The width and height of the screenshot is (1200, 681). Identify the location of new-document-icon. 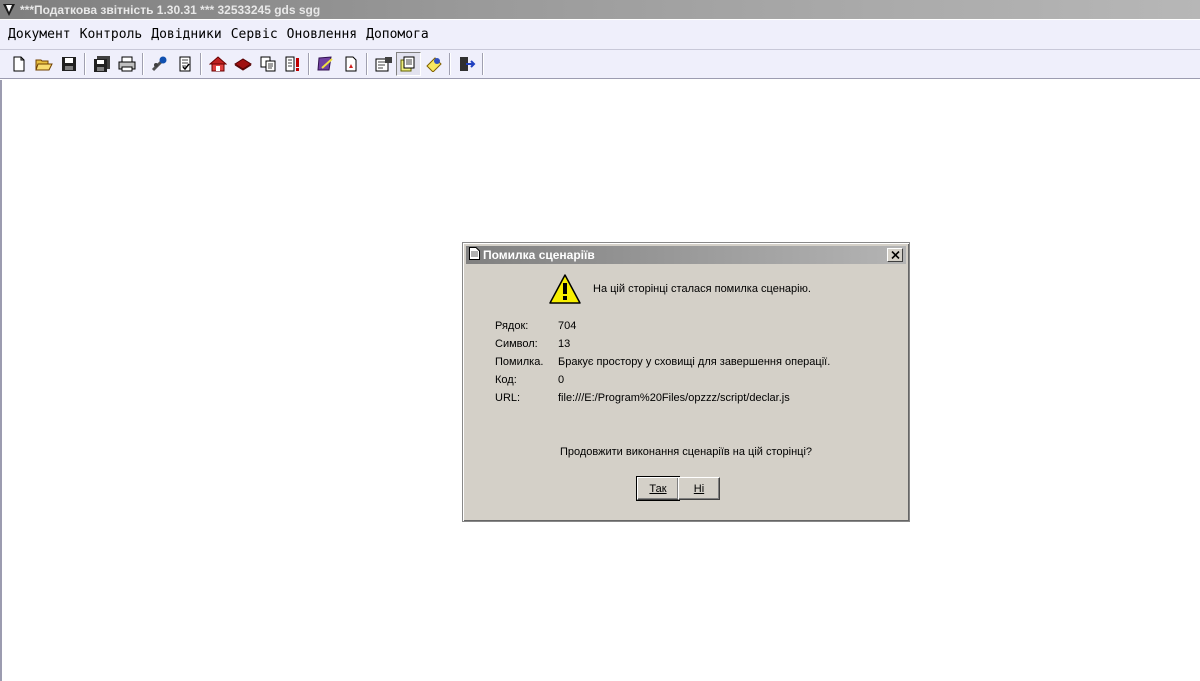
(18, 64).